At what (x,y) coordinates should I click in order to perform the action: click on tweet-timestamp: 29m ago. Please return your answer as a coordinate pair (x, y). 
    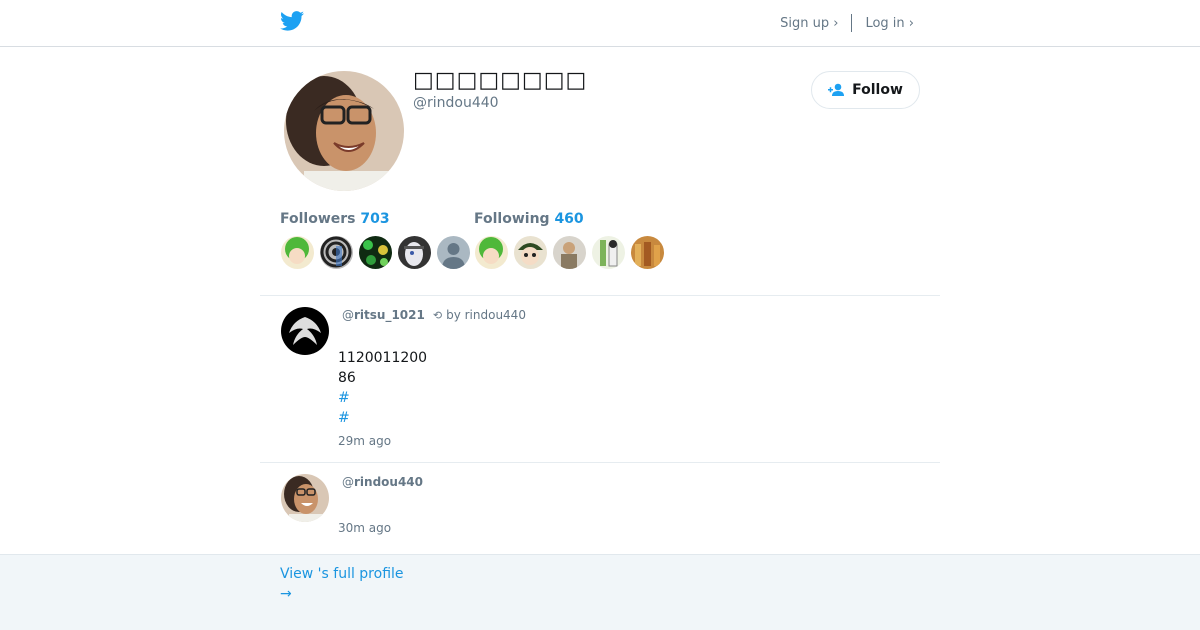
    Looking at the image, I should click on (364, 441).